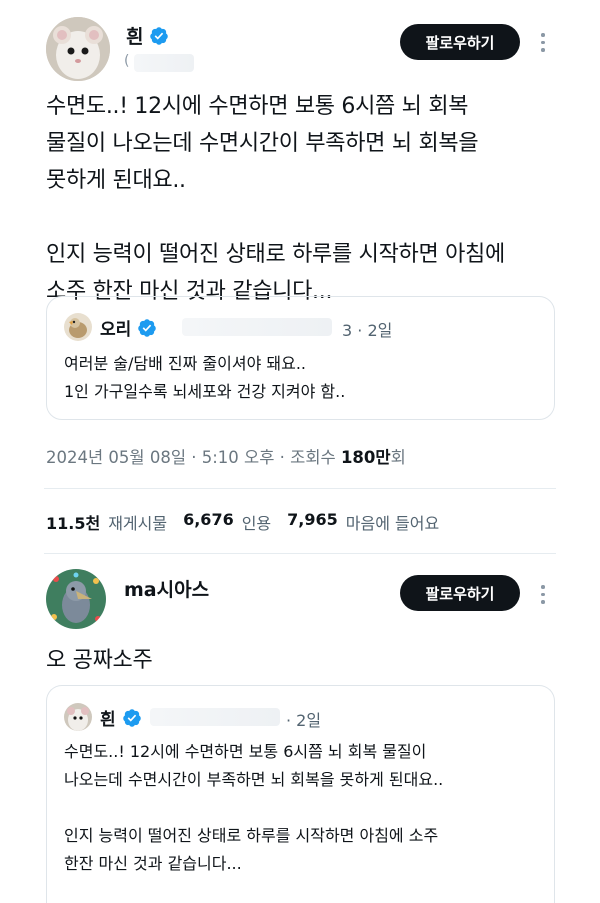 The image size is (600, 903). Describe the element at coordinates (121, 717) in the screenshot. I see `quoted-author-row: 흰` at that location.